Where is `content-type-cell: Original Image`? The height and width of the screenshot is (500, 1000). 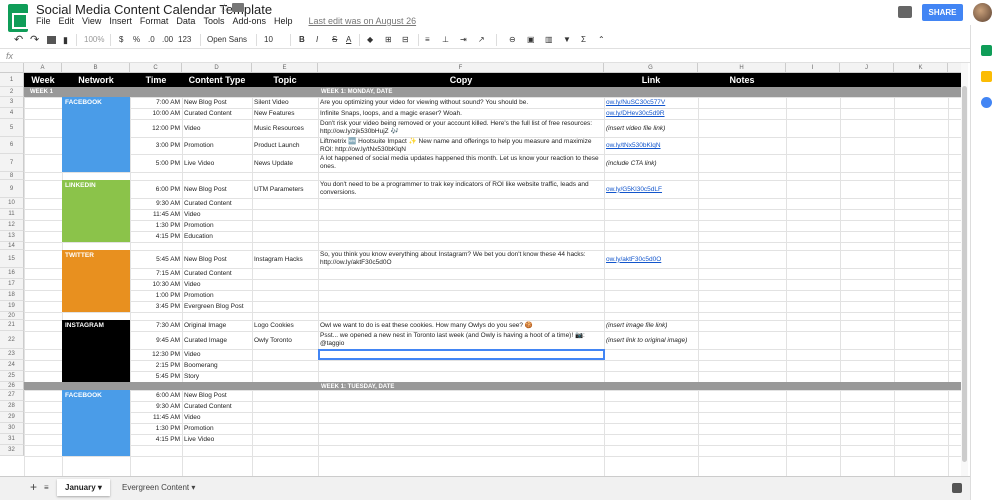
content-type-cell: Original Image is located at coordinates (217, 325).